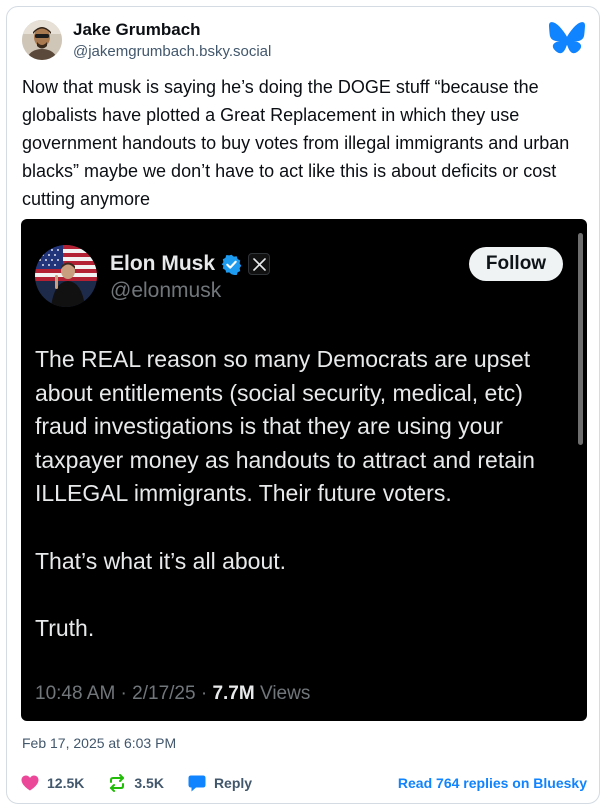 Image resolution: width=608 pixels, height=810 pixels. What do you see at coordinates (99, 743) in the screenshot?
I see `post-date: Feb 17, 2025 at 6:03 PM` at bounding box center [99, 743].